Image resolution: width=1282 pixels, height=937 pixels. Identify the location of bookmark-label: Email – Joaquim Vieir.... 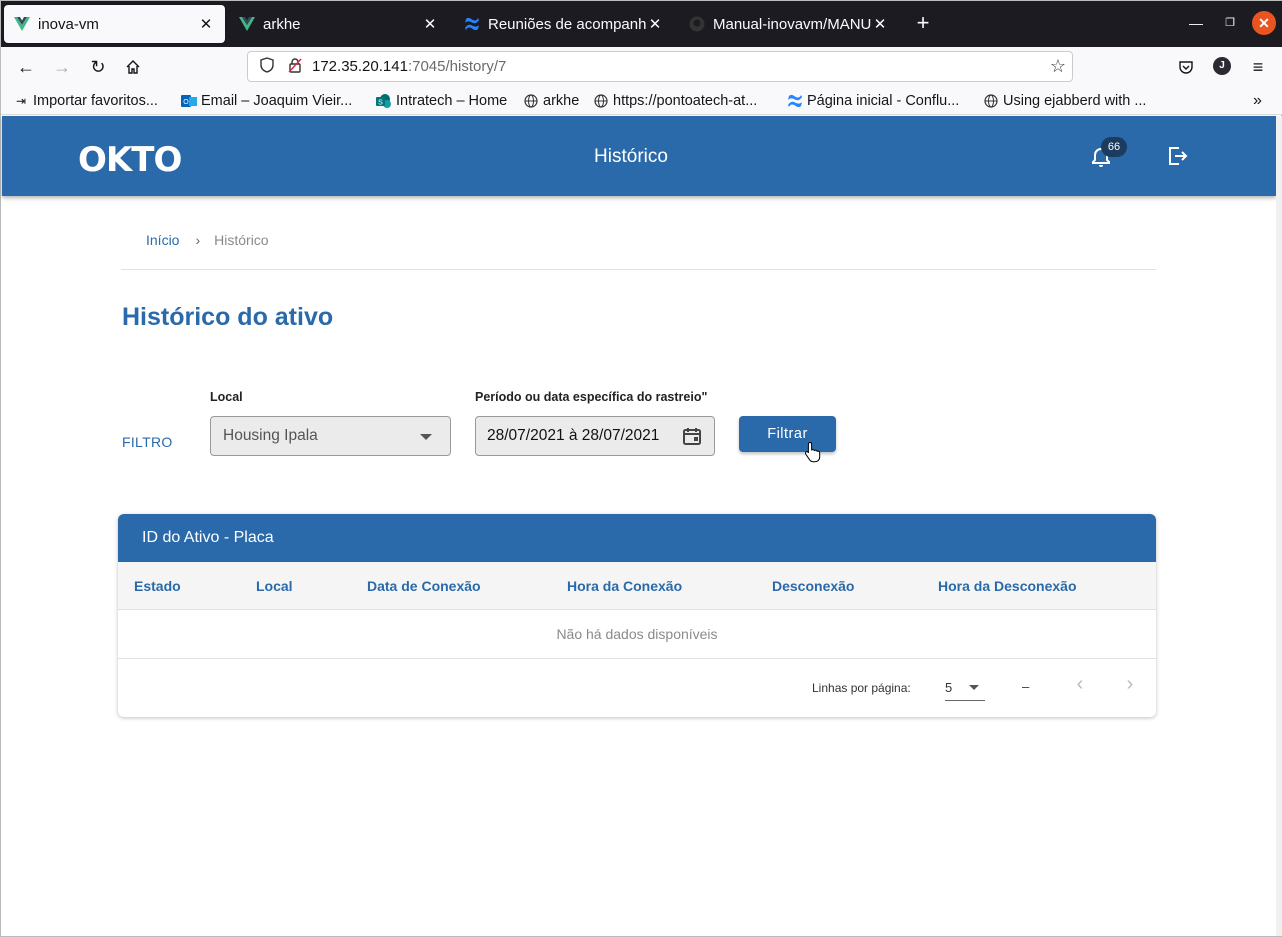
(277, 101).